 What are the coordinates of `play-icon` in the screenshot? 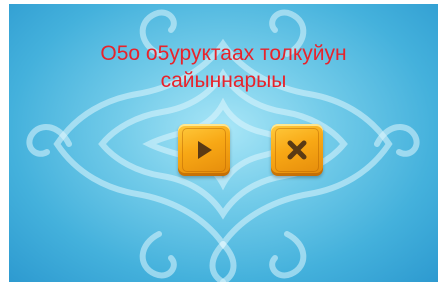 It's located at (205, 150).